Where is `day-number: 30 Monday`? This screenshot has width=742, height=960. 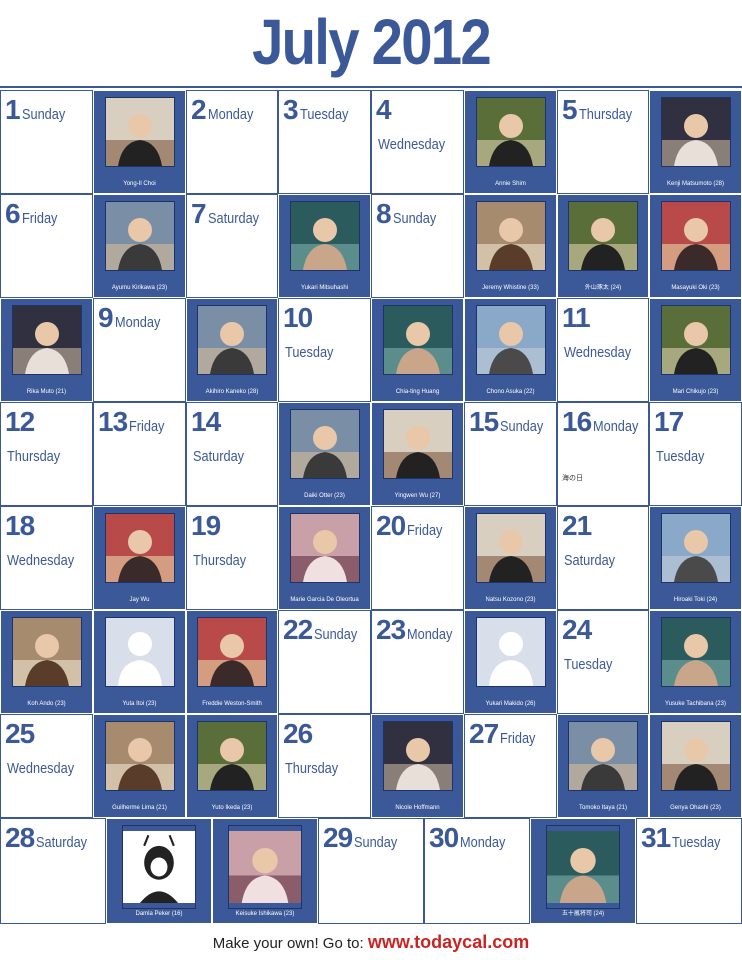
day-number: 30 Monday is located at coordinates (471, 840).